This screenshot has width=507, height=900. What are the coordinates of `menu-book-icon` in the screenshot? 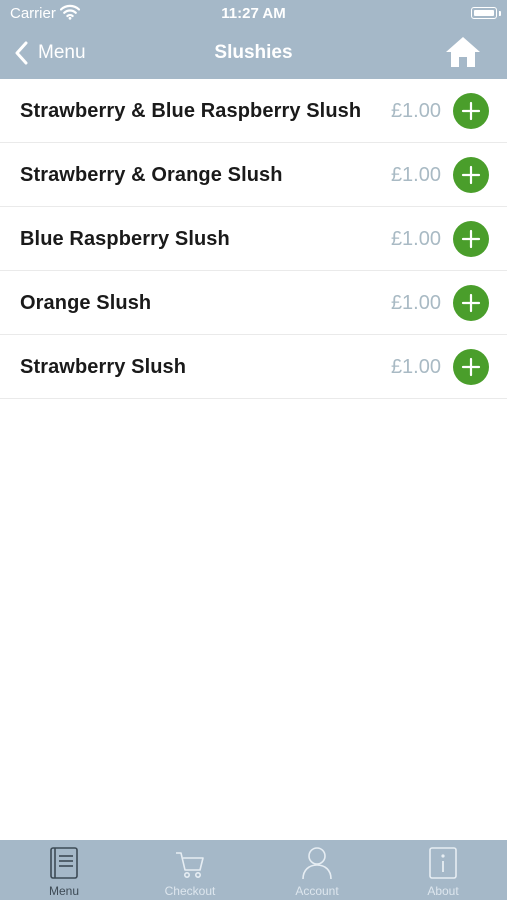 It's located at (64, 863).